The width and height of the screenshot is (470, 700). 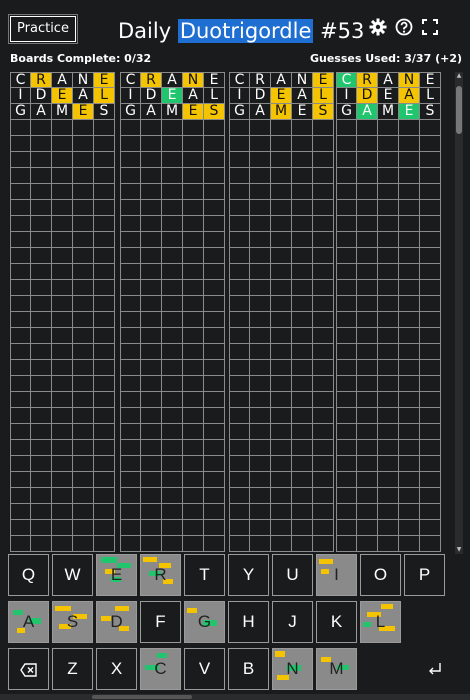 I want to click on fullscreen-icon, so click(x=430, y=27).